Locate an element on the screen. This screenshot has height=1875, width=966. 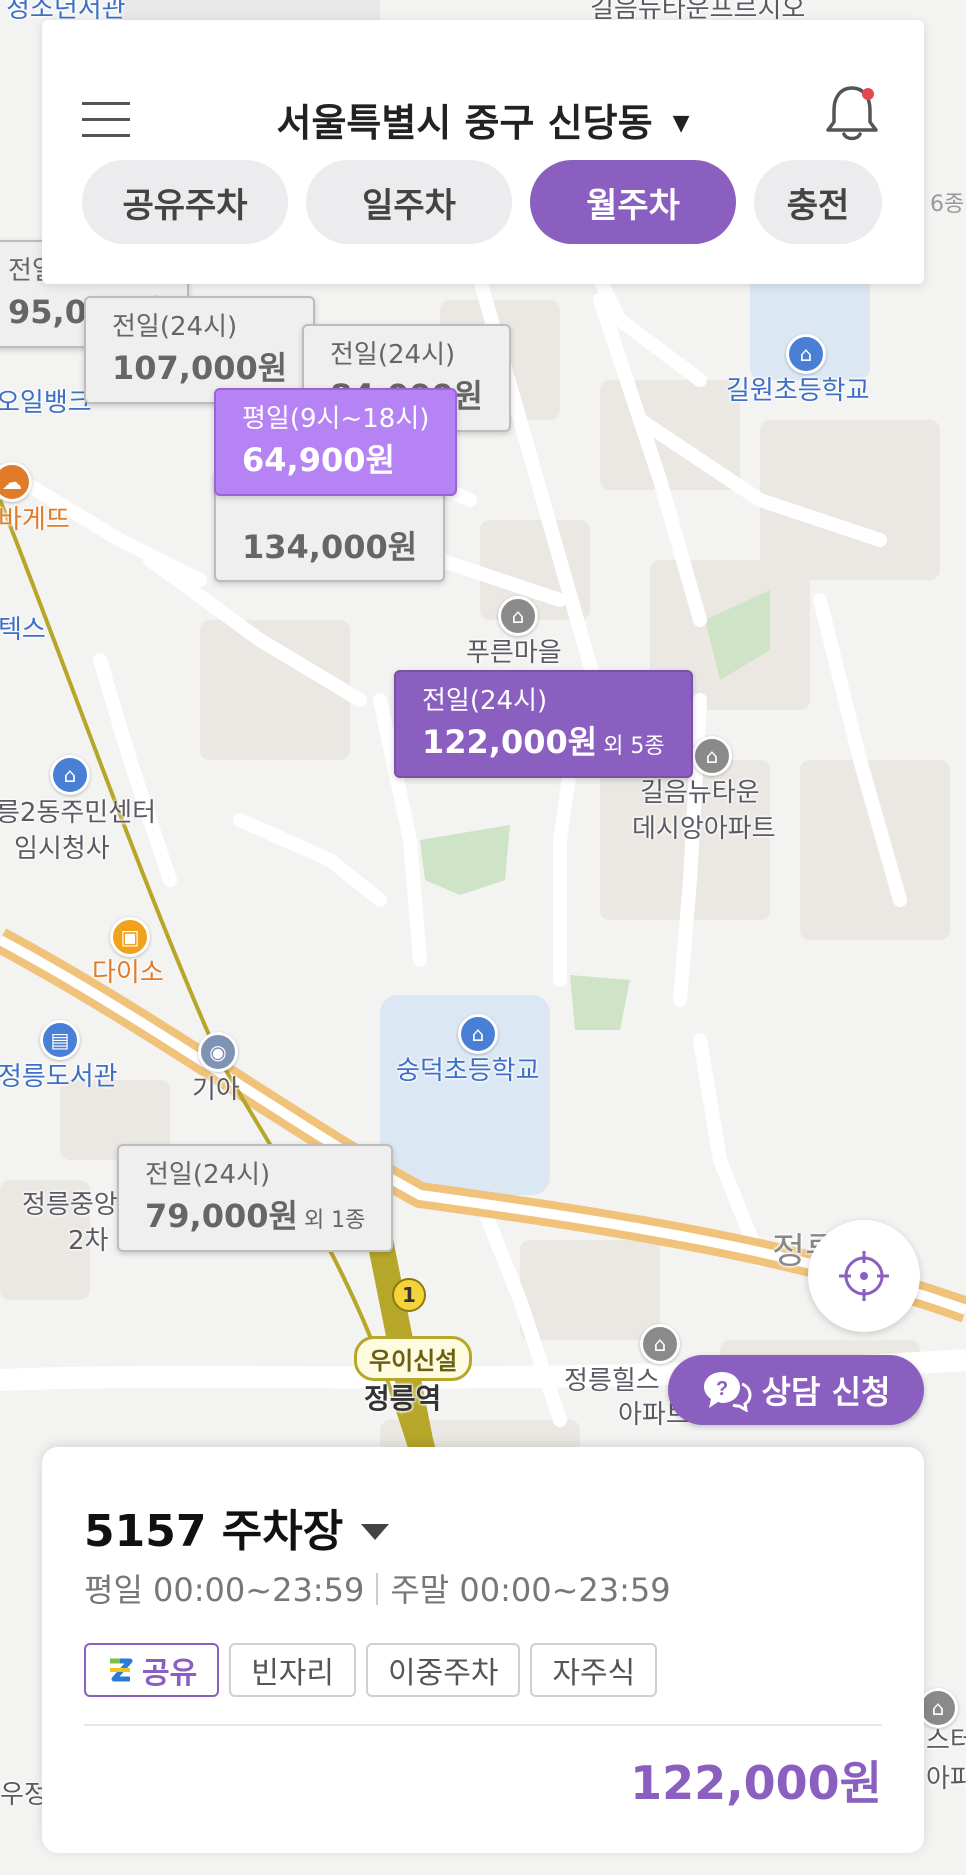
weekend-hours: 주말 00:00~23:59 is located at coordinates (530, 1590).